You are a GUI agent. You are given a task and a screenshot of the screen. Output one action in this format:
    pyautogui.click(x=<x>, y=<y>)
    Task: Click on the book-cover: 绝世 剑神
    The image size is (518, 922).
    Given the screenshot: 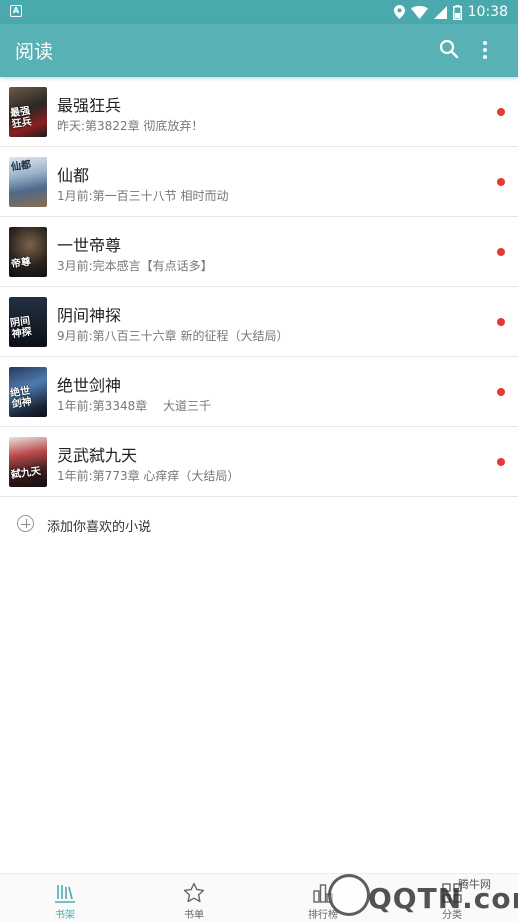 What is the action you would take?
    pyautogui.click(x=28, y=392)
    